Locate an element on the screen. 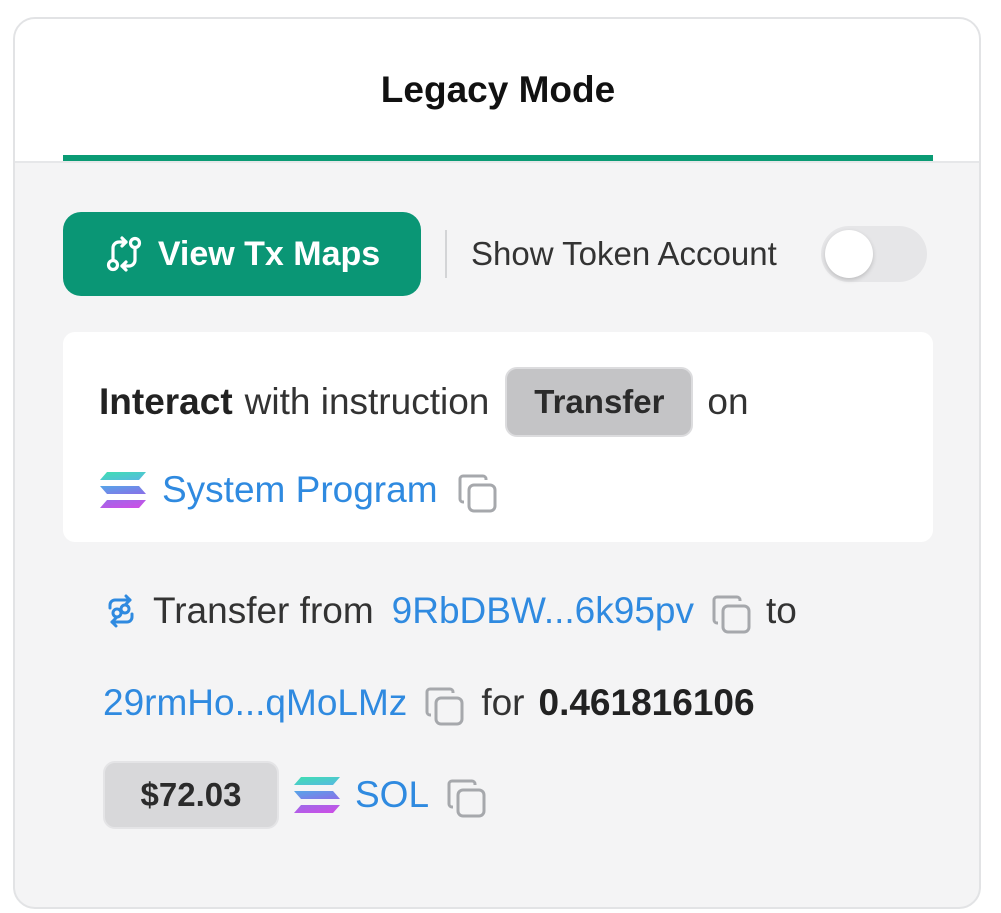 This screenshot has height=913, width=1001. copy-from-address-icon is located at coordinates (732, 615).